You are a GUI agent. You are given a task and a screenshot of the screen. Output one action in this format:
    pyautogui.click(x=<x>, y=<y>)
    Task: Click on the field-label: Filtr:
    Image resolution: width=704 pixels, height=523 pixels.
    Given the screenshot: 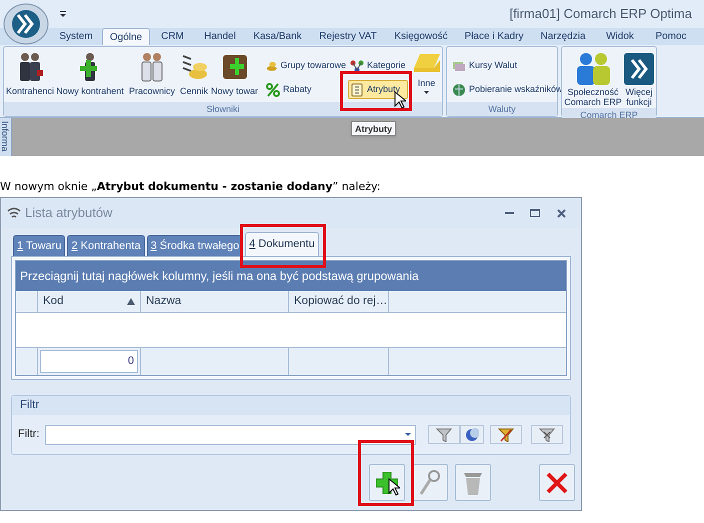 What is the action you would take?
    pyautogui.click(x=29, y=434)
    